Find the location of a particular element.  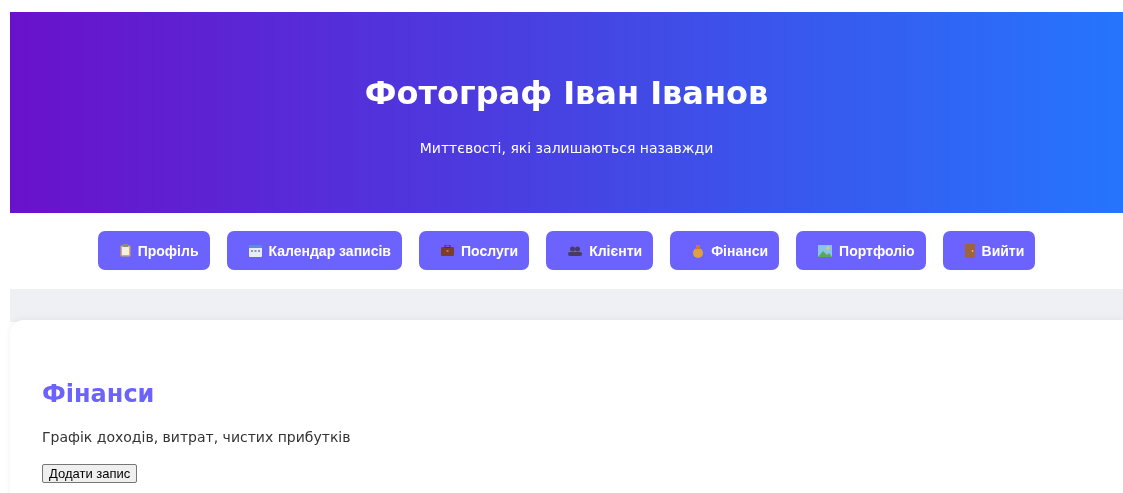

picture-icon is located at coordinates (825, 250).